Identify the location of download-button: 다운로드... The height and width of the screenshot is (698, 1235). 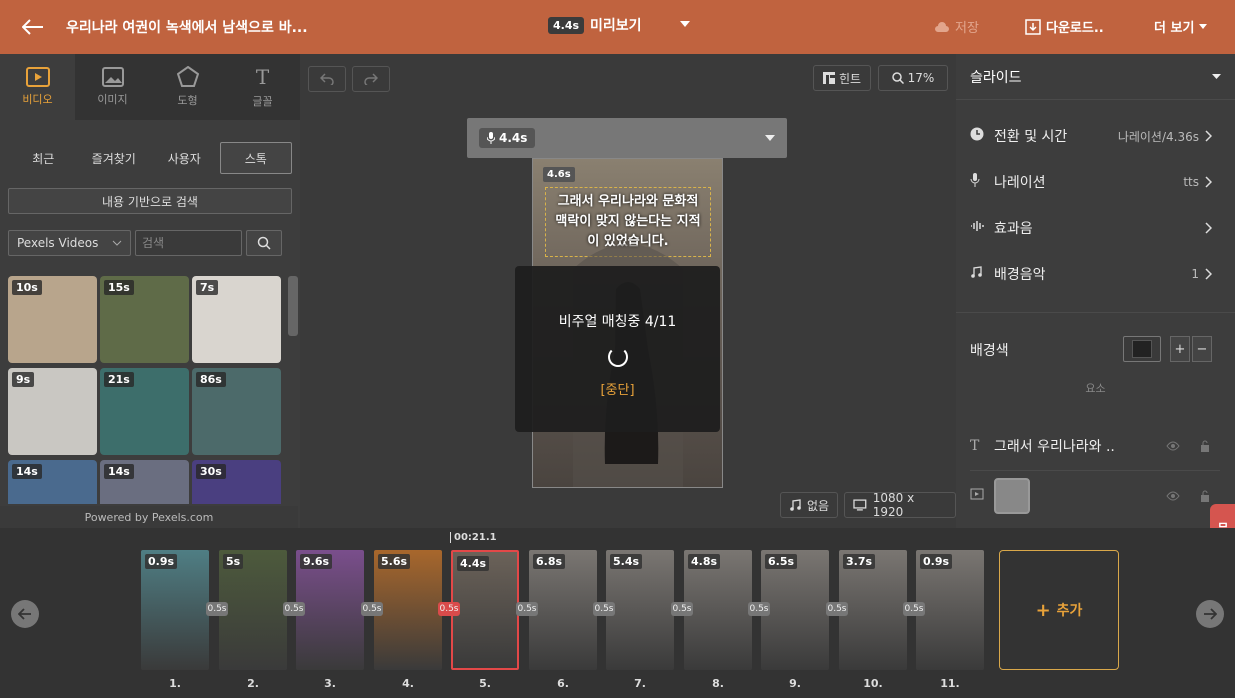
(1064, 26).